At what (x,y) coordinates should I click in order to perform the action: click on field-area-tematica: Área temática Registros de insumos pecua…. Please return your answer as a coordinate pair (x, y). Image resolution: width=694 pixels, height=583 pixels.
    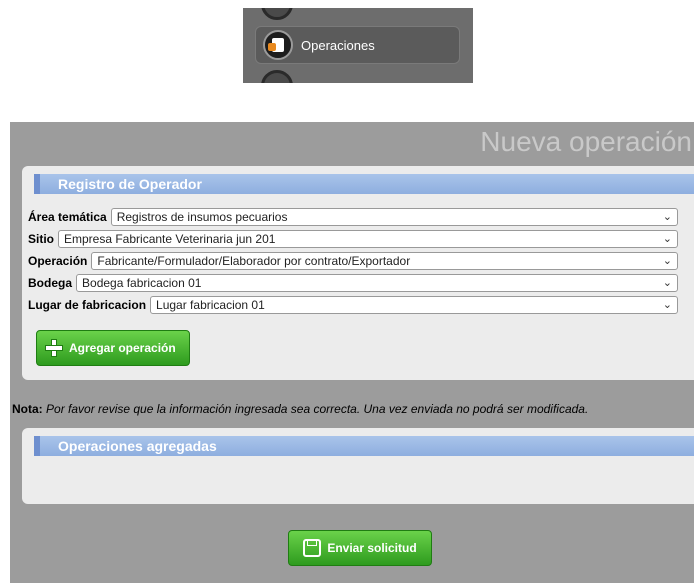
    Looking at the image, I should click on (353, 216).